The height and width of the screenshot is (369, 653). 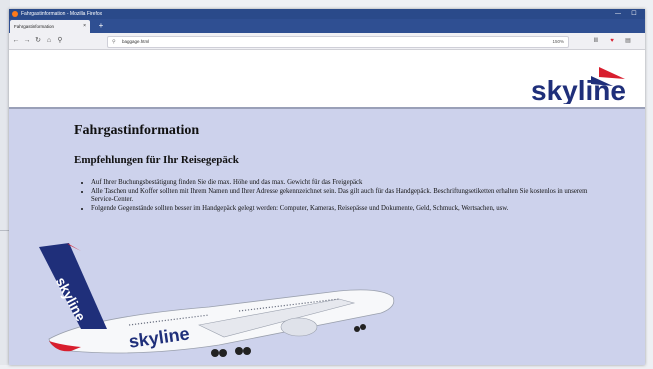 I want to click on tab-fahrgastinformation: Fahrgastinformation ×, so click(x=50, y=26).